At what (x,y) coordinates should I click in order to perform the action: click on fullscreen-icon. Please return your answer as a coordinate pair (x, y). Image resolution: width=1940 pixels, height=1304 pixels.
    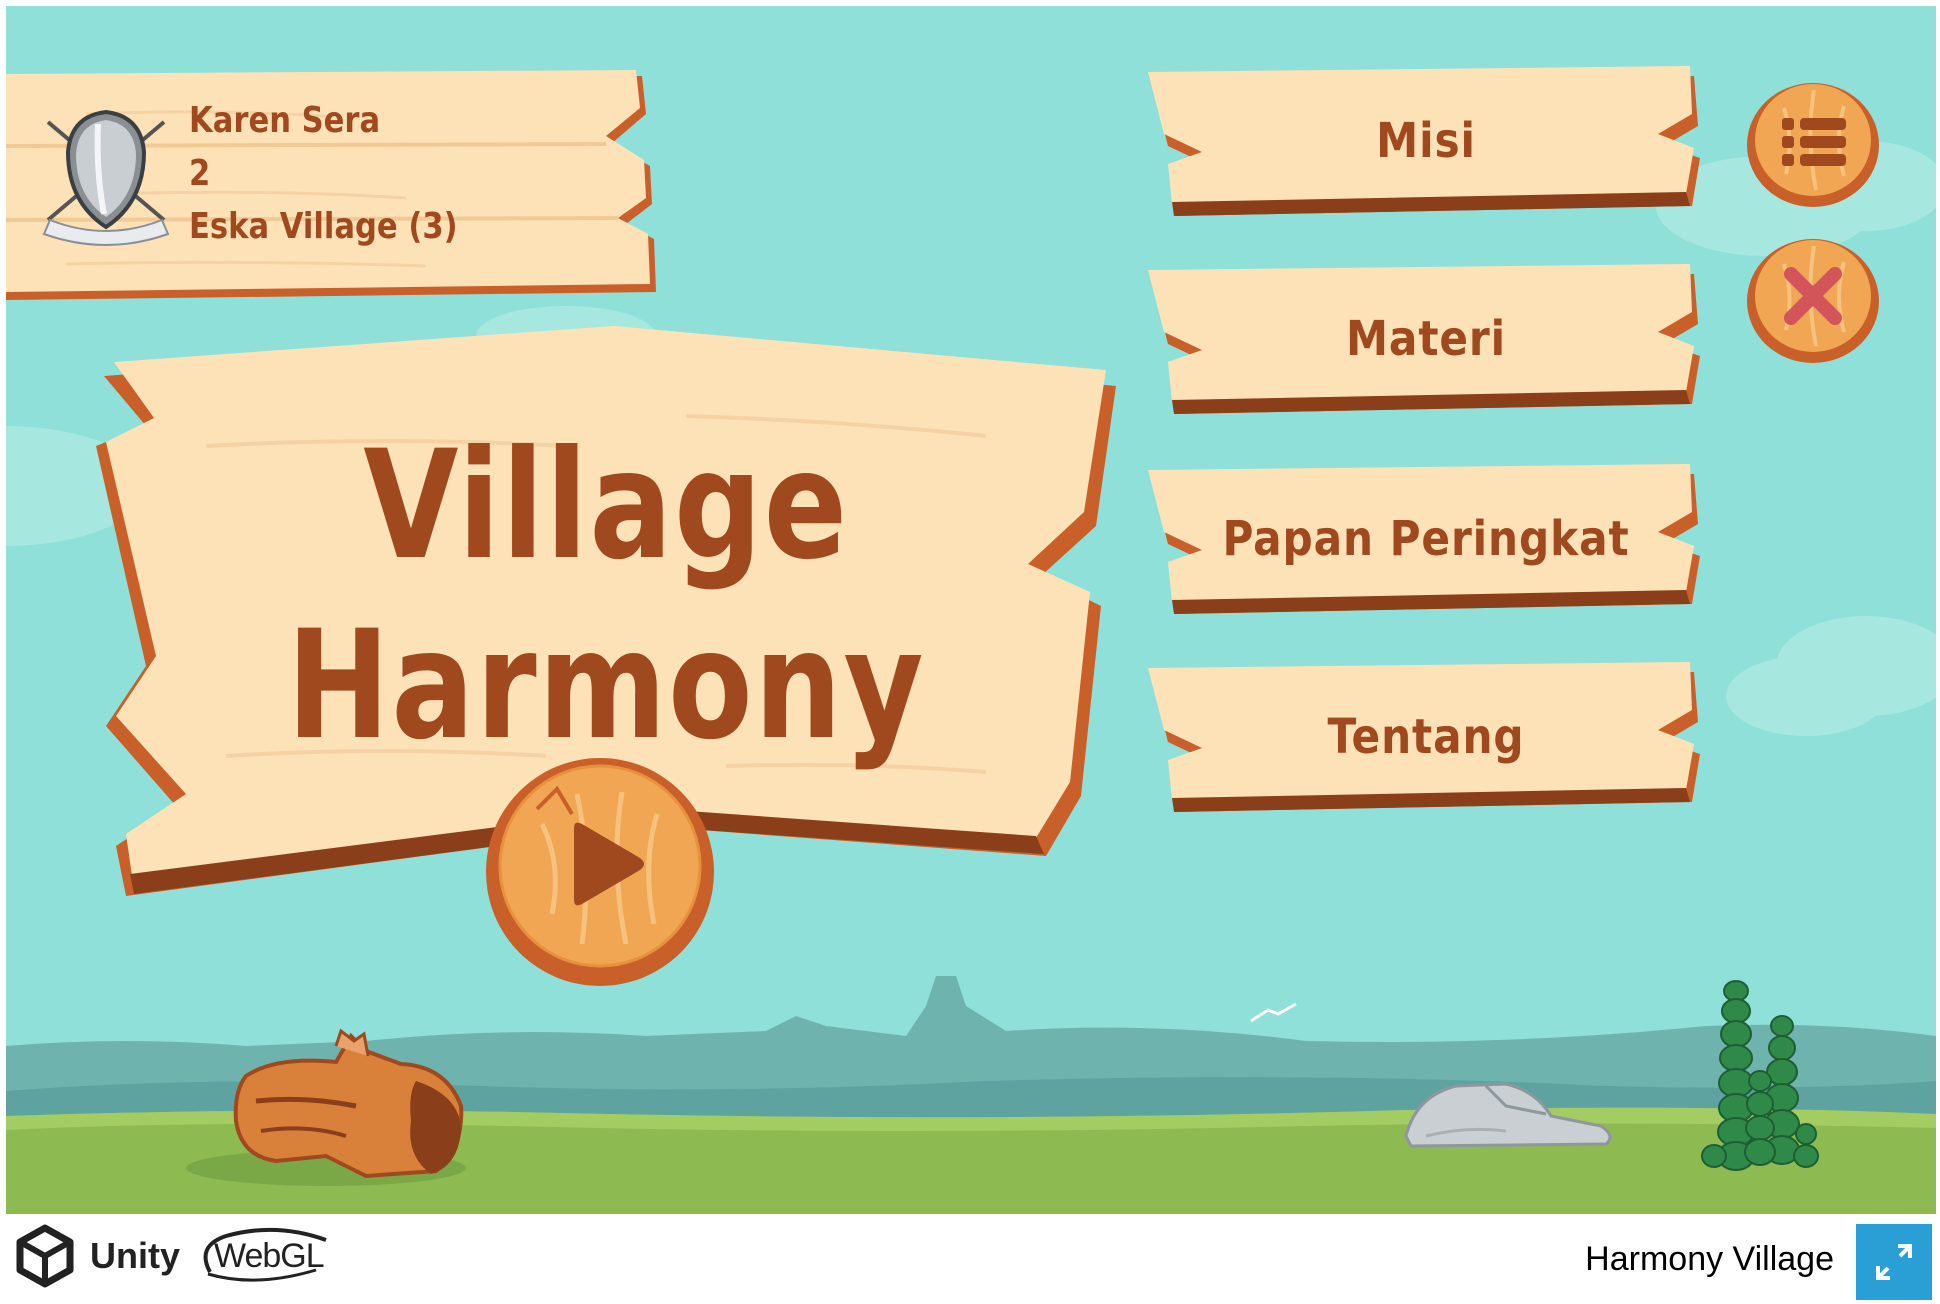
    Looking at the image, I should click on (1894, 1262).